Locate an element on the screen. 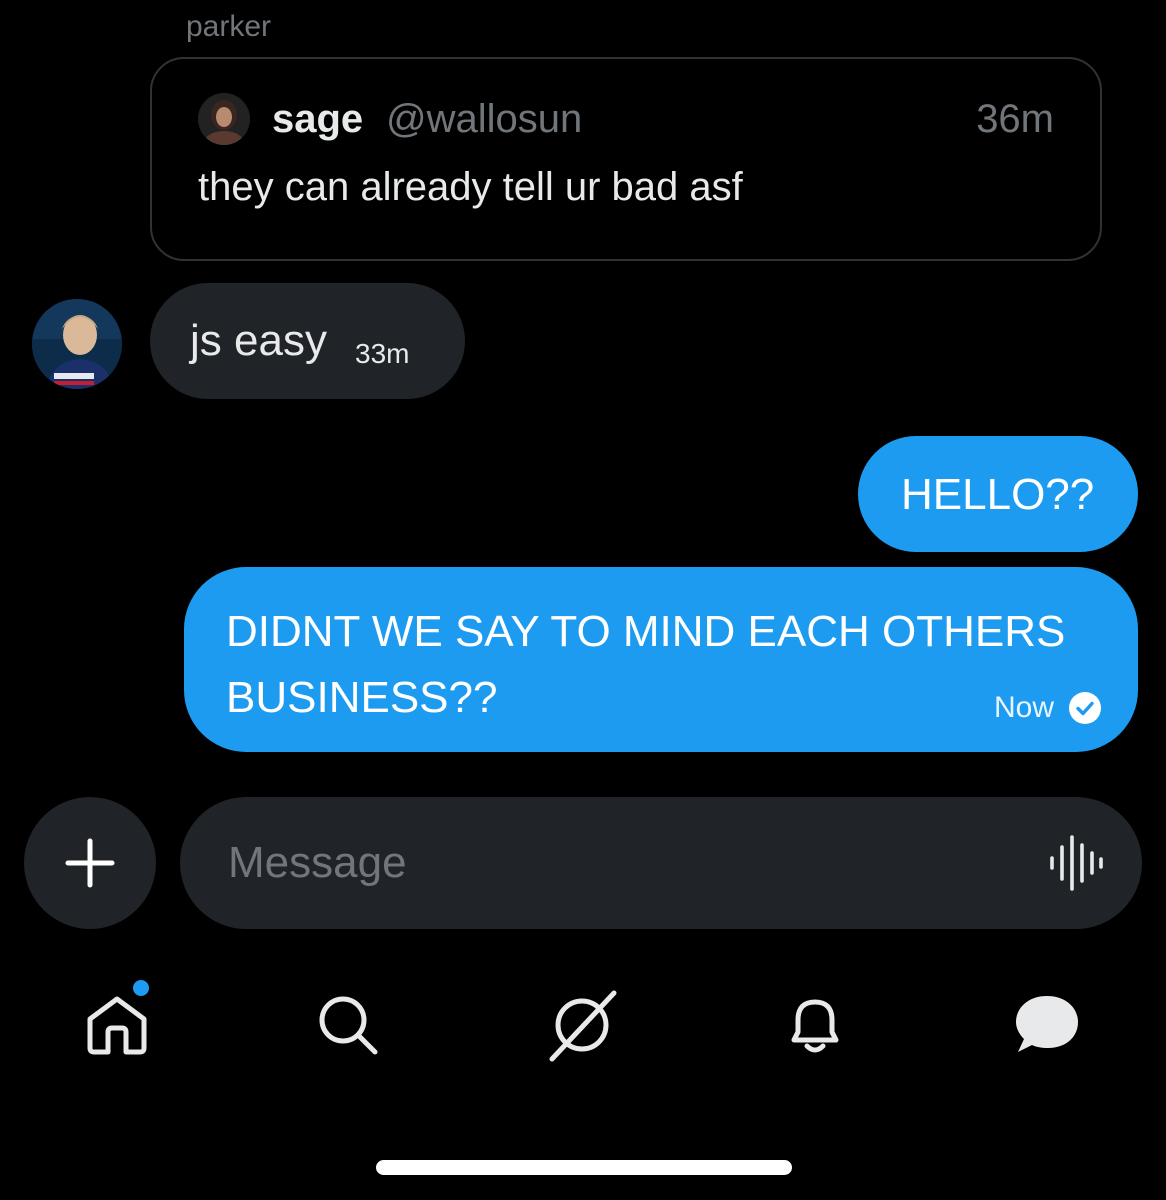  quoted-post-time: 36m is located at coordinates (1015, 119).